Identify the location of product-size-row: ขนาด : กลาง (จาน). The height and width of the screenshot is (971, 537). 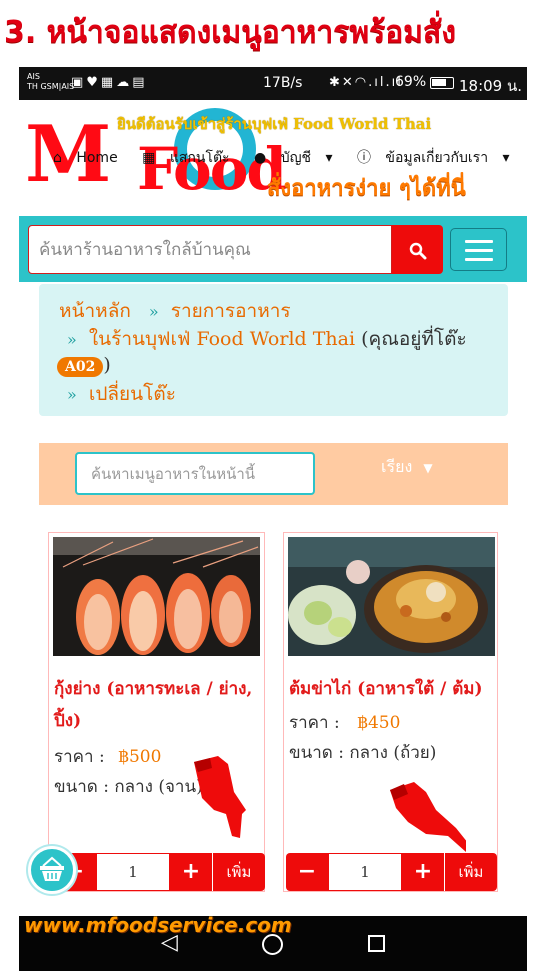
(128, 786).